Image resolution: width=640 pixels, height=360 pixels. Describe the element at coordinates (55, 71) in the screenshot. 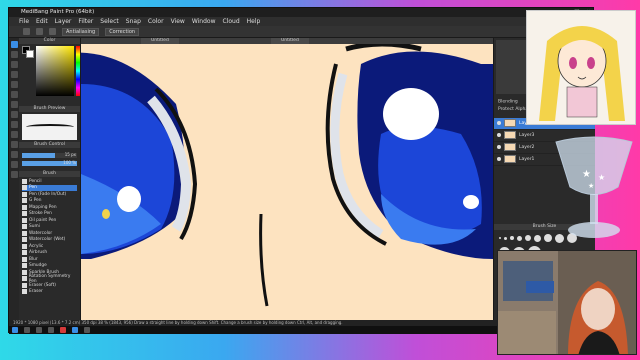

I see `saturation-value-field` at that location.